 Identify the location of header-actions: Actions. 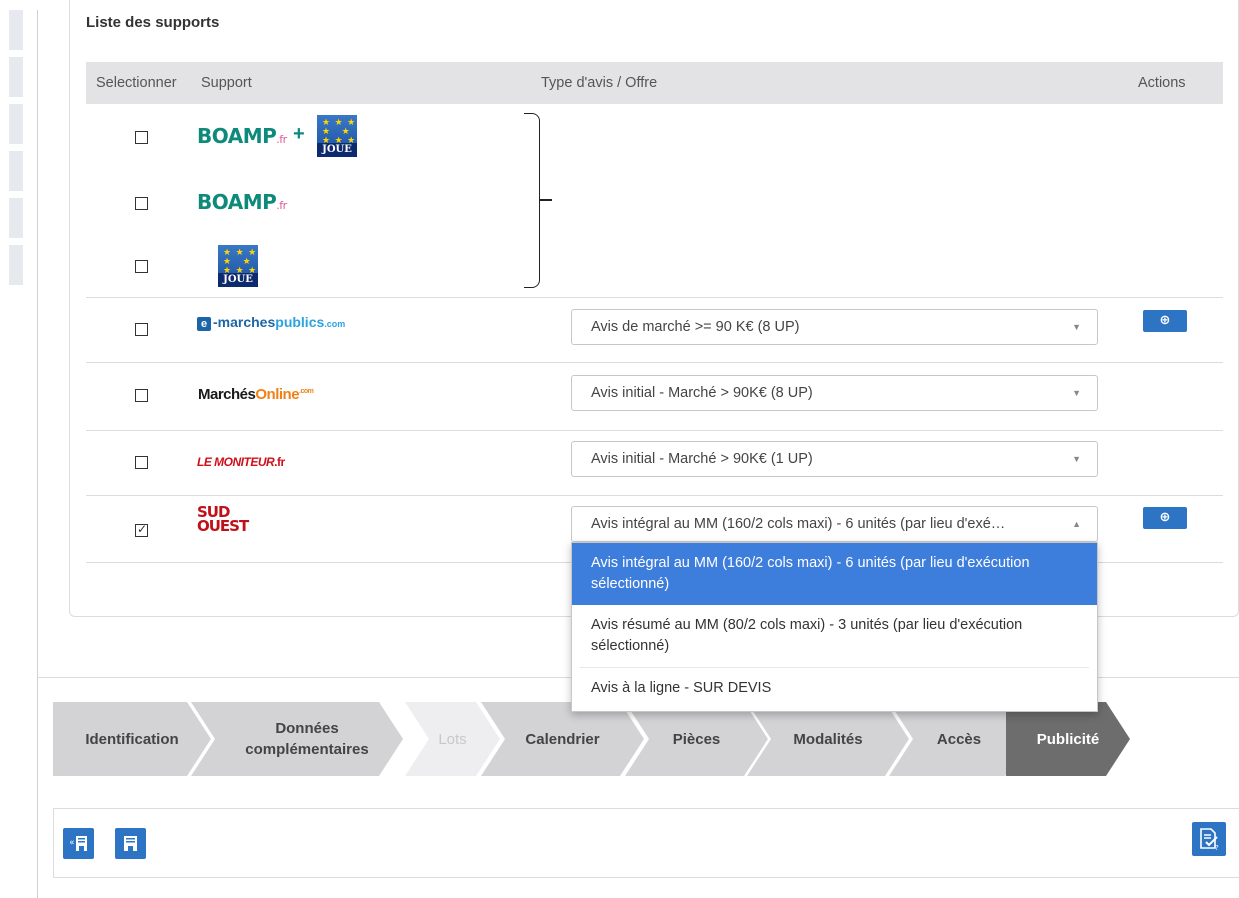
(1162, 83).